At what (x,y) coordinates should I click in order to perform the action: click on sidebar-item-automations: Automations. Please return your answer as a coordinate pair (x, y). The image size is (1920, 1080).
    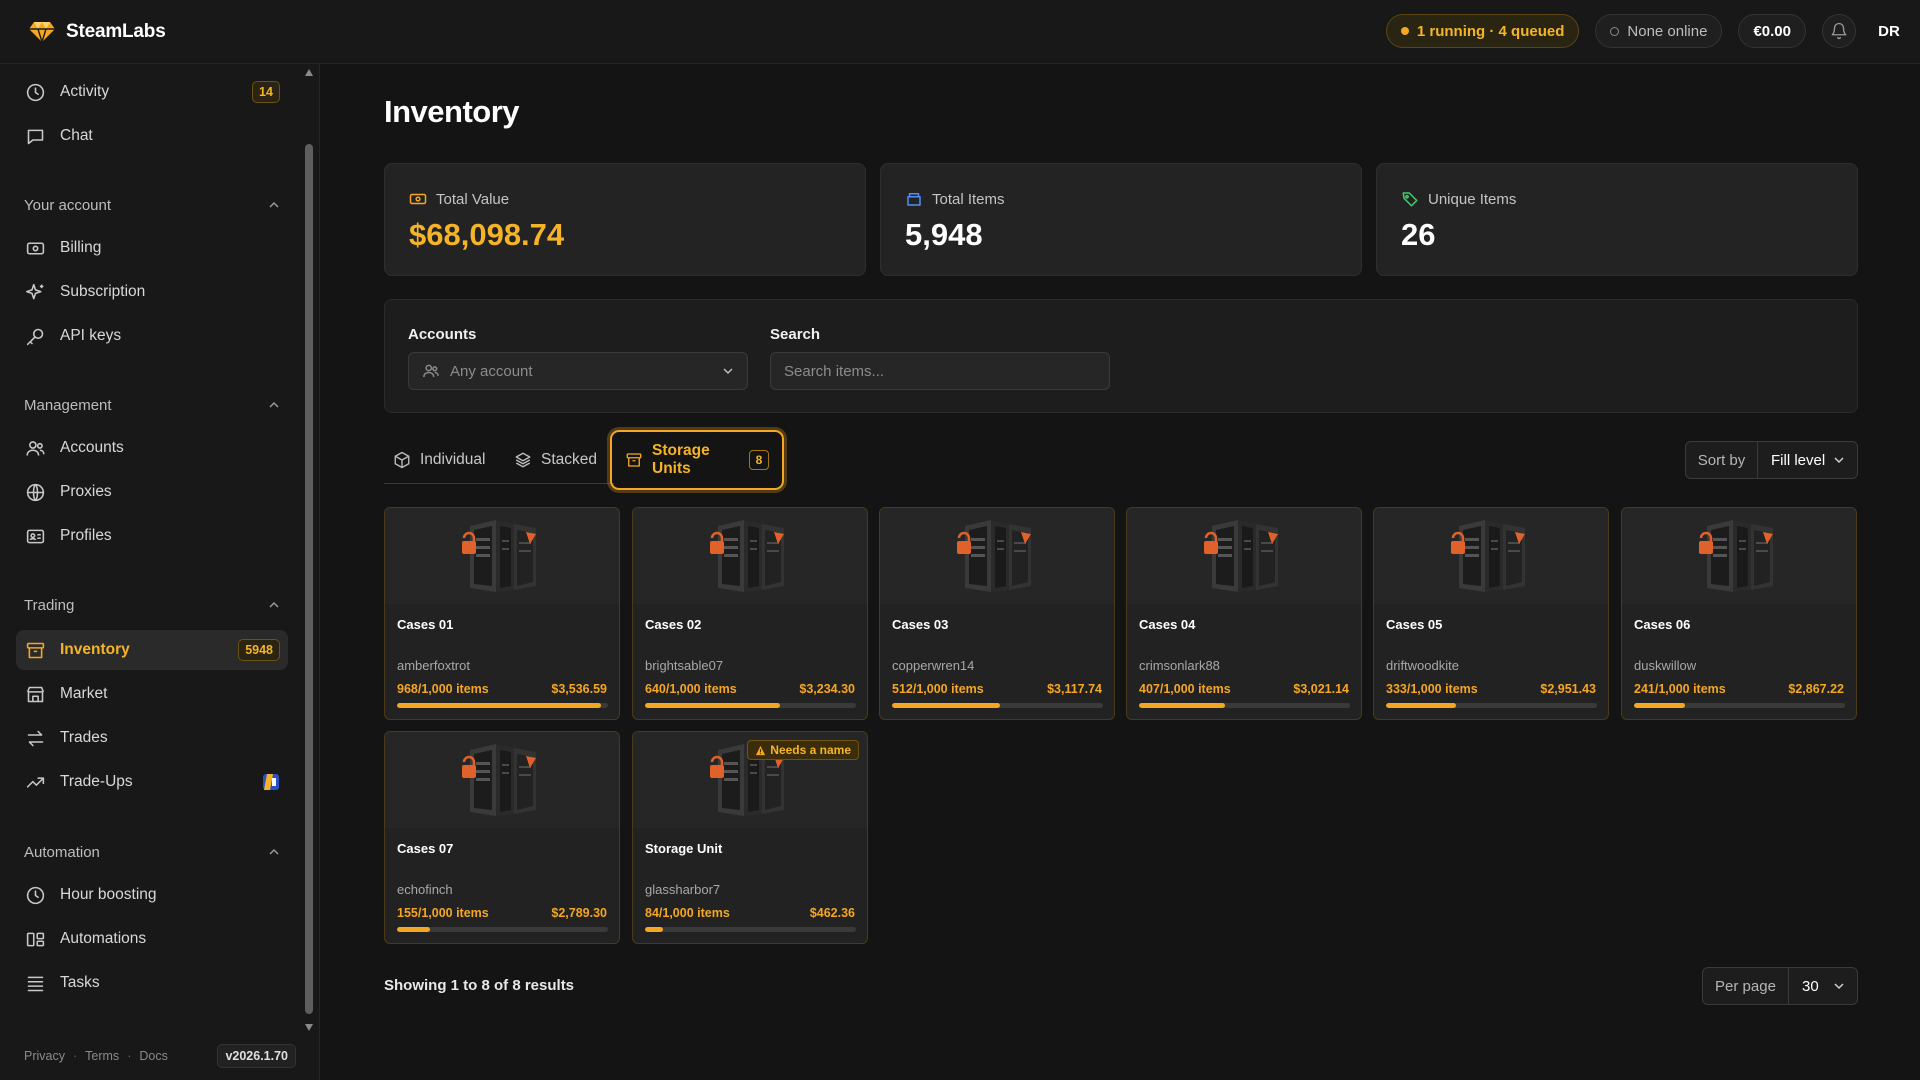
    Looking at the image, I should click on (152, 939).